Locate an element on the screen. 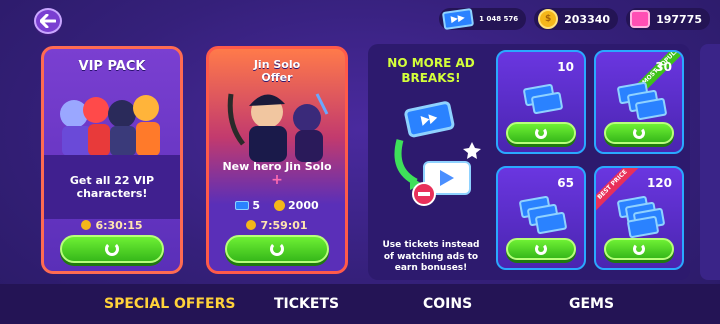  tab-special-offers: SPECIAL OFFERS is located at coordinates (169, 304).